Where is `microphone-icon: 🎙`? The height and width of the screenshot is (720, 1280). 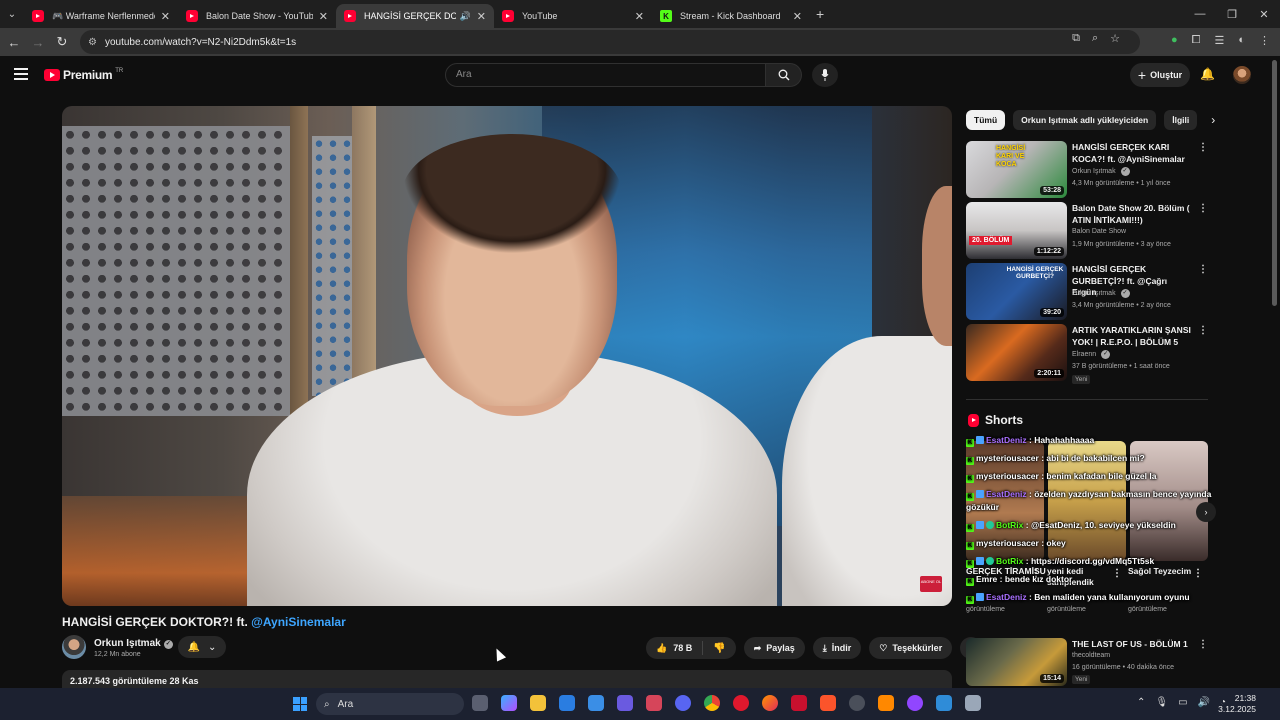 microphone-icon: 🎙 is located at coordinates (1161, 702).